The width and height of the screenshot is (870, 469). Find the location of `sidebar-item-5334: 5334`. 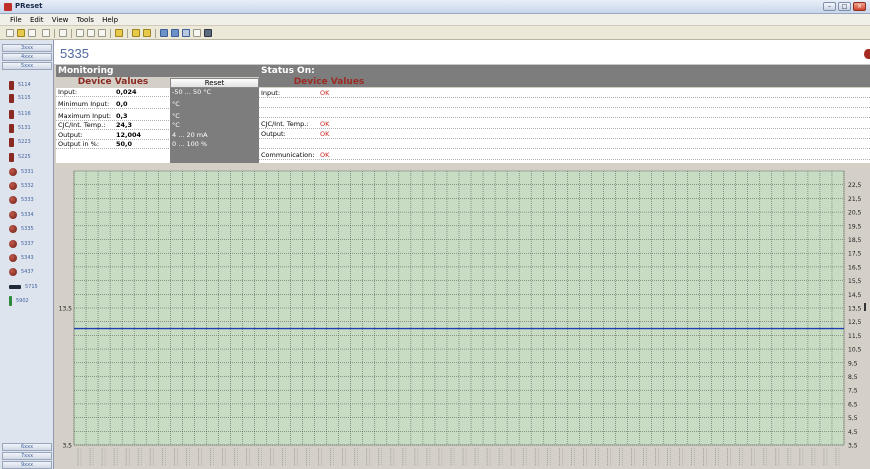

sidebar-item-5334: 5334 is located at coordinates (21, 215).